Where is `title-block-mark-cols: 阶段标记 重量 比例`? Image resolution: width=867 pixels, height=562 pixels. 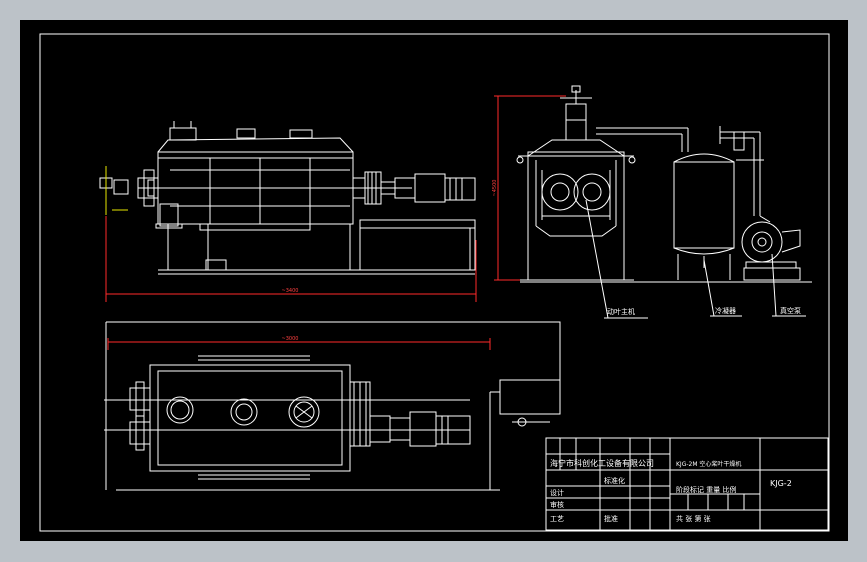
title-block-mark-cols: 阶段标记 重量 比例 is located at coordinates (706, 489).